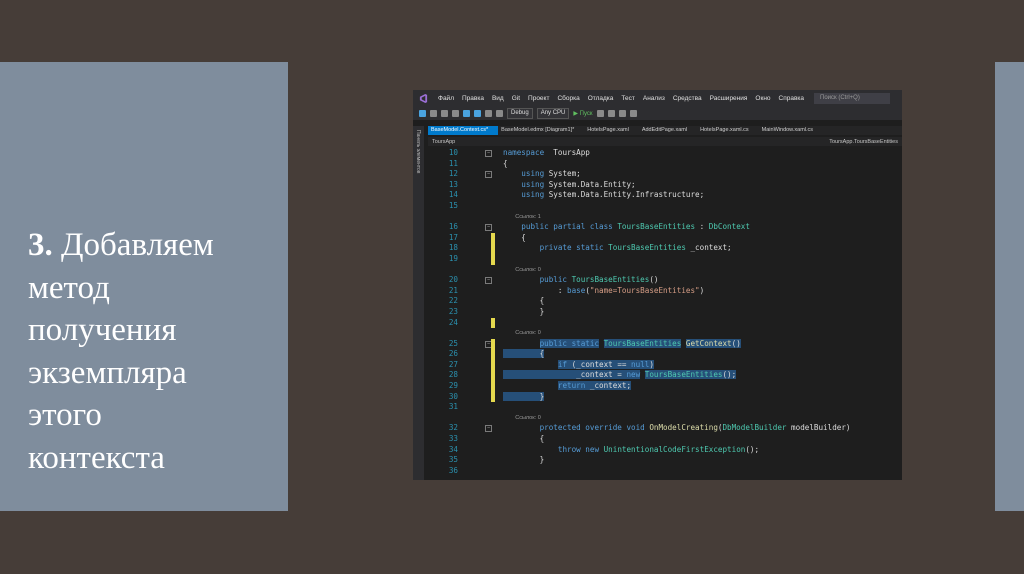 Image resolution: width=1024 pixels, height=574 pixels. What do you see at coordinates (1009, 286) in the screenshot?
I see `next-slide-edge` at bounding box center [1009, 286].